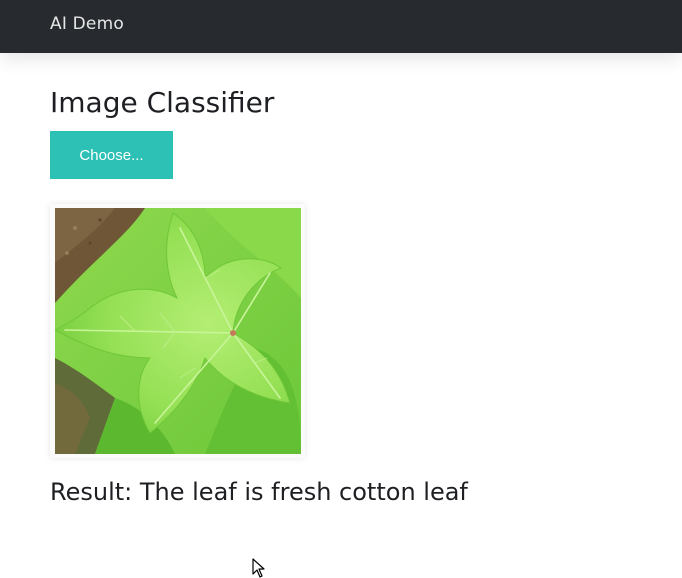 The width and height of the screenshot is (682, 578). Describe the element at coordinates (259, 492) in the screenshot. I see `result-text: Result: The leaf is fresh cotton leaf` at that location.